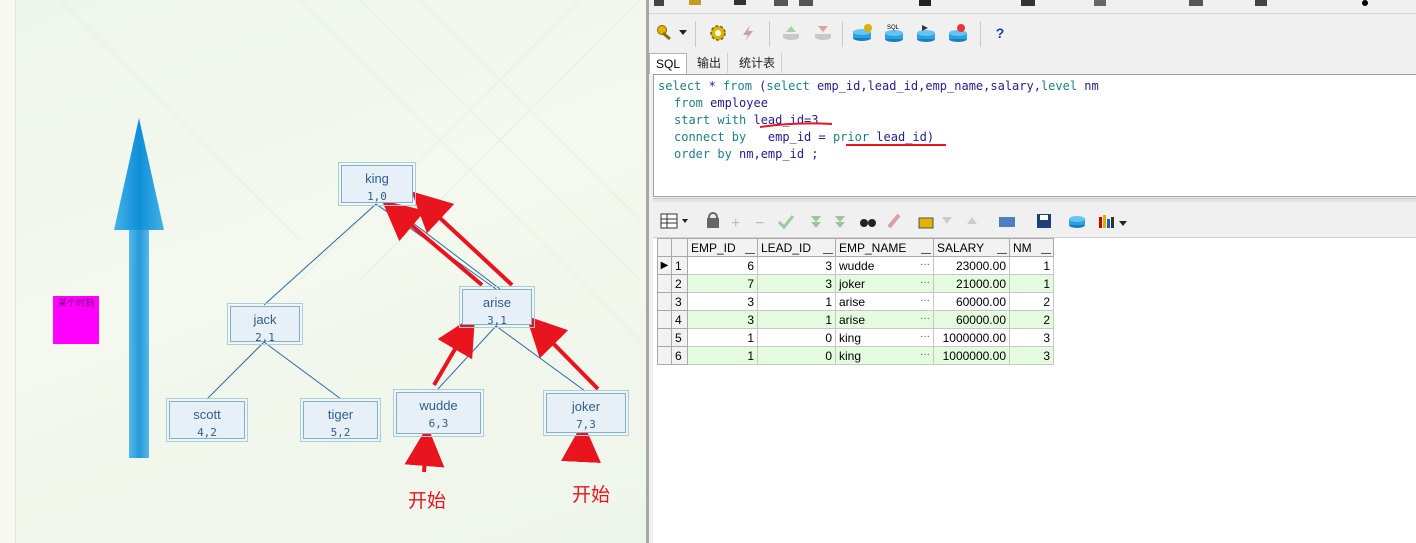 The height and width of the screenshot is (543, 1416). Describe the element at coordinates (664, 265) in the screenshot. I see `current-row-indicator: ▶` at that location.